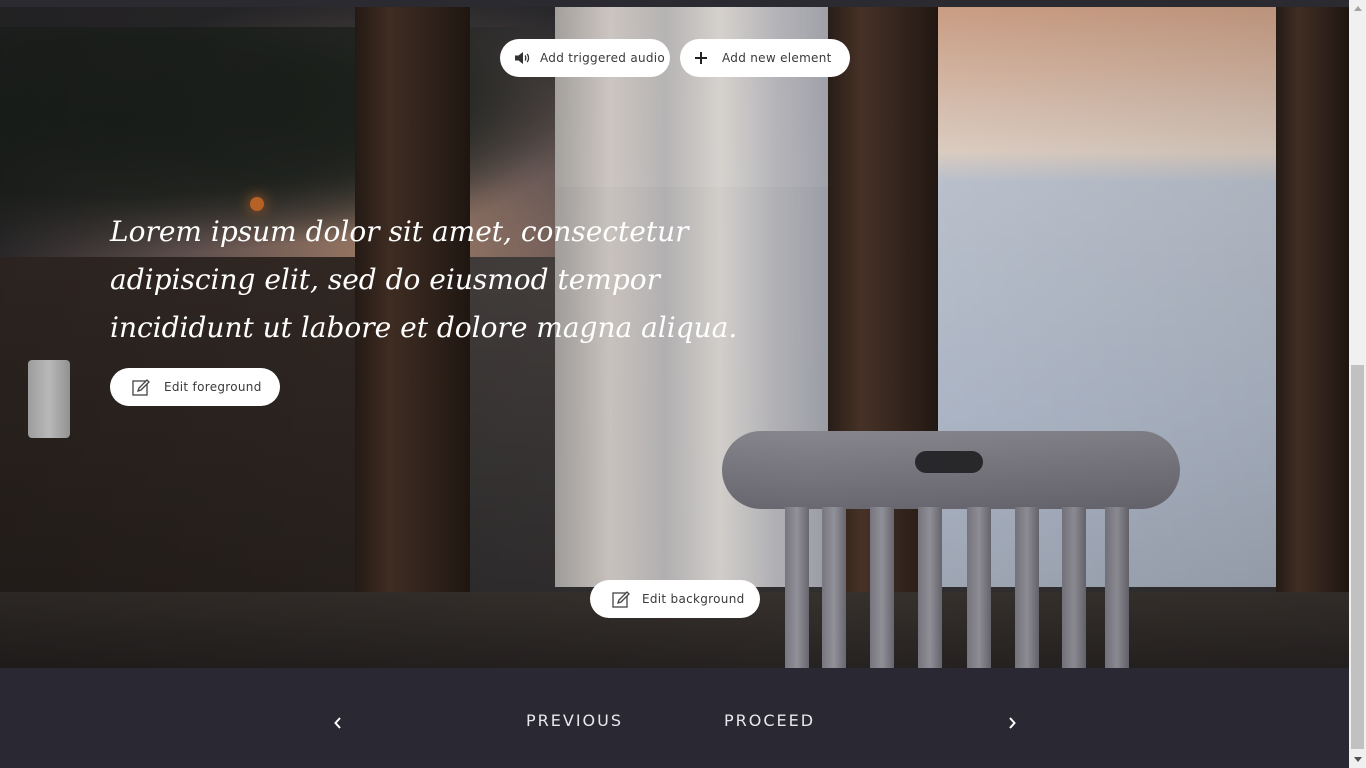 This screenshot has width=1366, height=768. I want to click on edit-foreground-button: Edit foreground, so click(195, 387).